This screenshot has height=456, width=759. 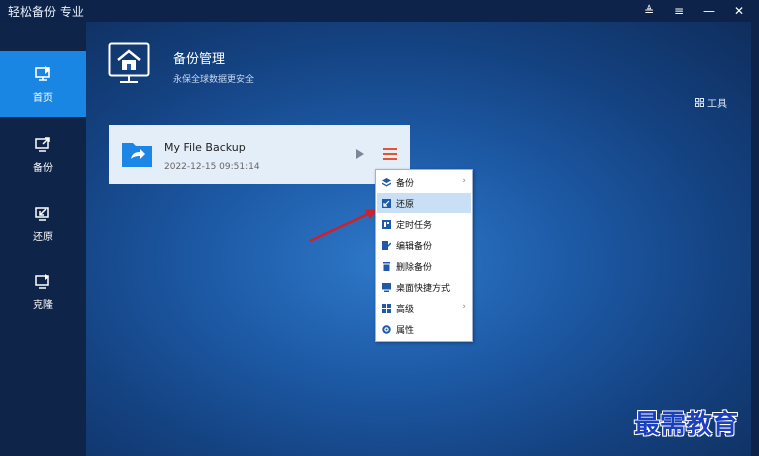 I want to click on sidebar: 首页 备份 还原 克隆, so click(x=43, y=239).